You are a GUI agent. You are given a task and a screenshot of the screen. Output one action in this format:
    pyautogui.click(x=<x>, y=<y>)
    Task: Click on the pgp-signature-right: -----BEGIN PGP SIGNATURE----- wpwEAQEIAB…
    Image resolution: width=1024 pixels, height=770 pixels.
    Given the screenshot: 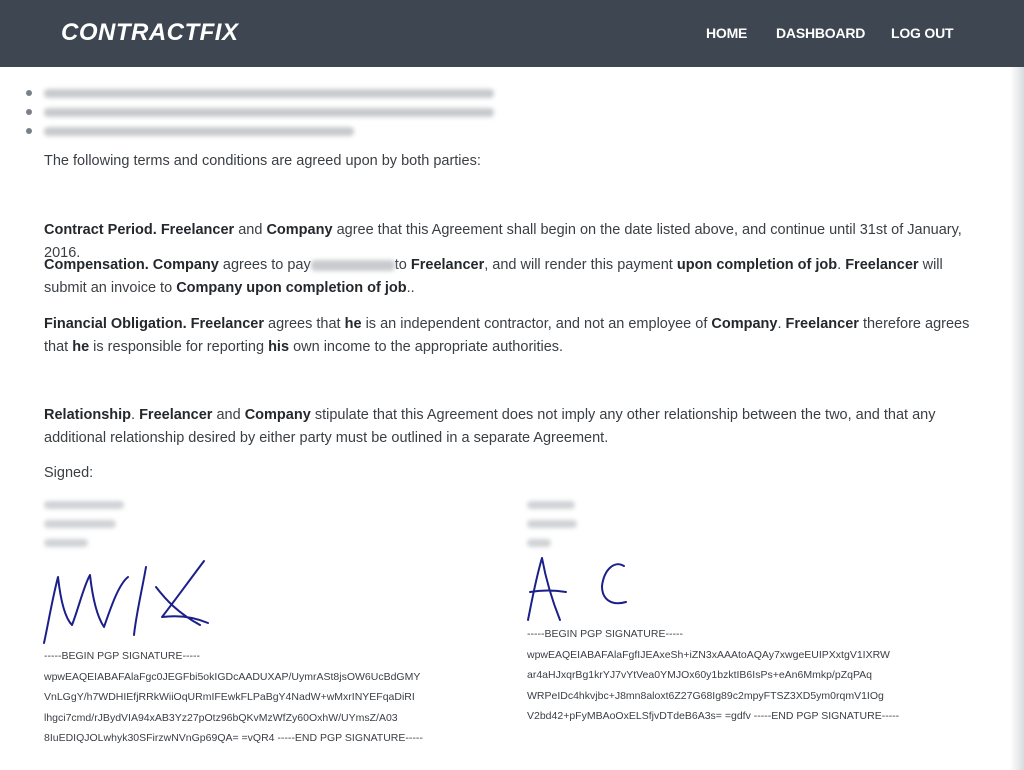 What is the action you would take?
    pyautogui.click(x=713, y=675)
    